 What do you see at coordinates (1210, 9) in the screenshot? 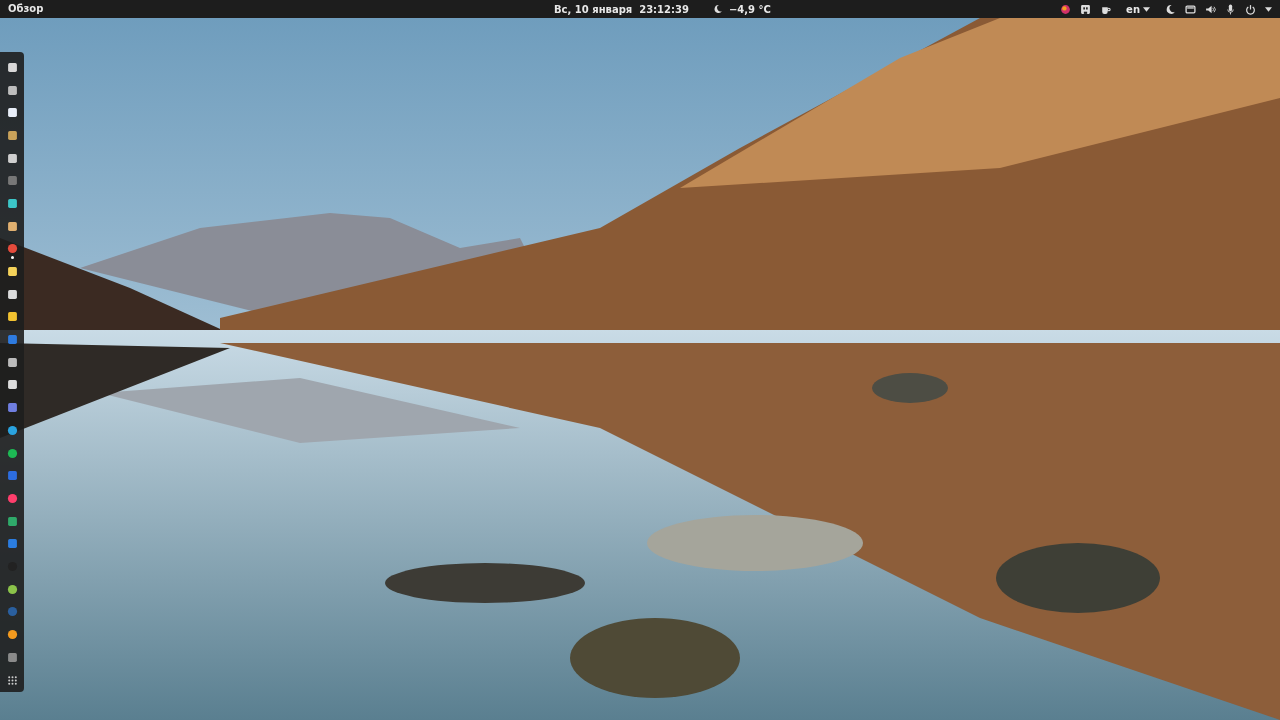
I see `volume-icon` at bounding box center [1210, 9].